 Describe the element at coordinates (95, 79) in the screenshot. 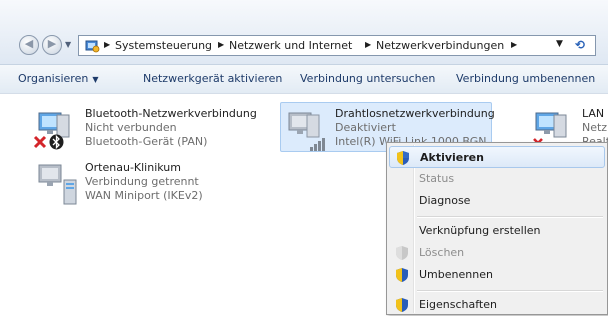

I see `chevron-down-icon: ▼` at that location.